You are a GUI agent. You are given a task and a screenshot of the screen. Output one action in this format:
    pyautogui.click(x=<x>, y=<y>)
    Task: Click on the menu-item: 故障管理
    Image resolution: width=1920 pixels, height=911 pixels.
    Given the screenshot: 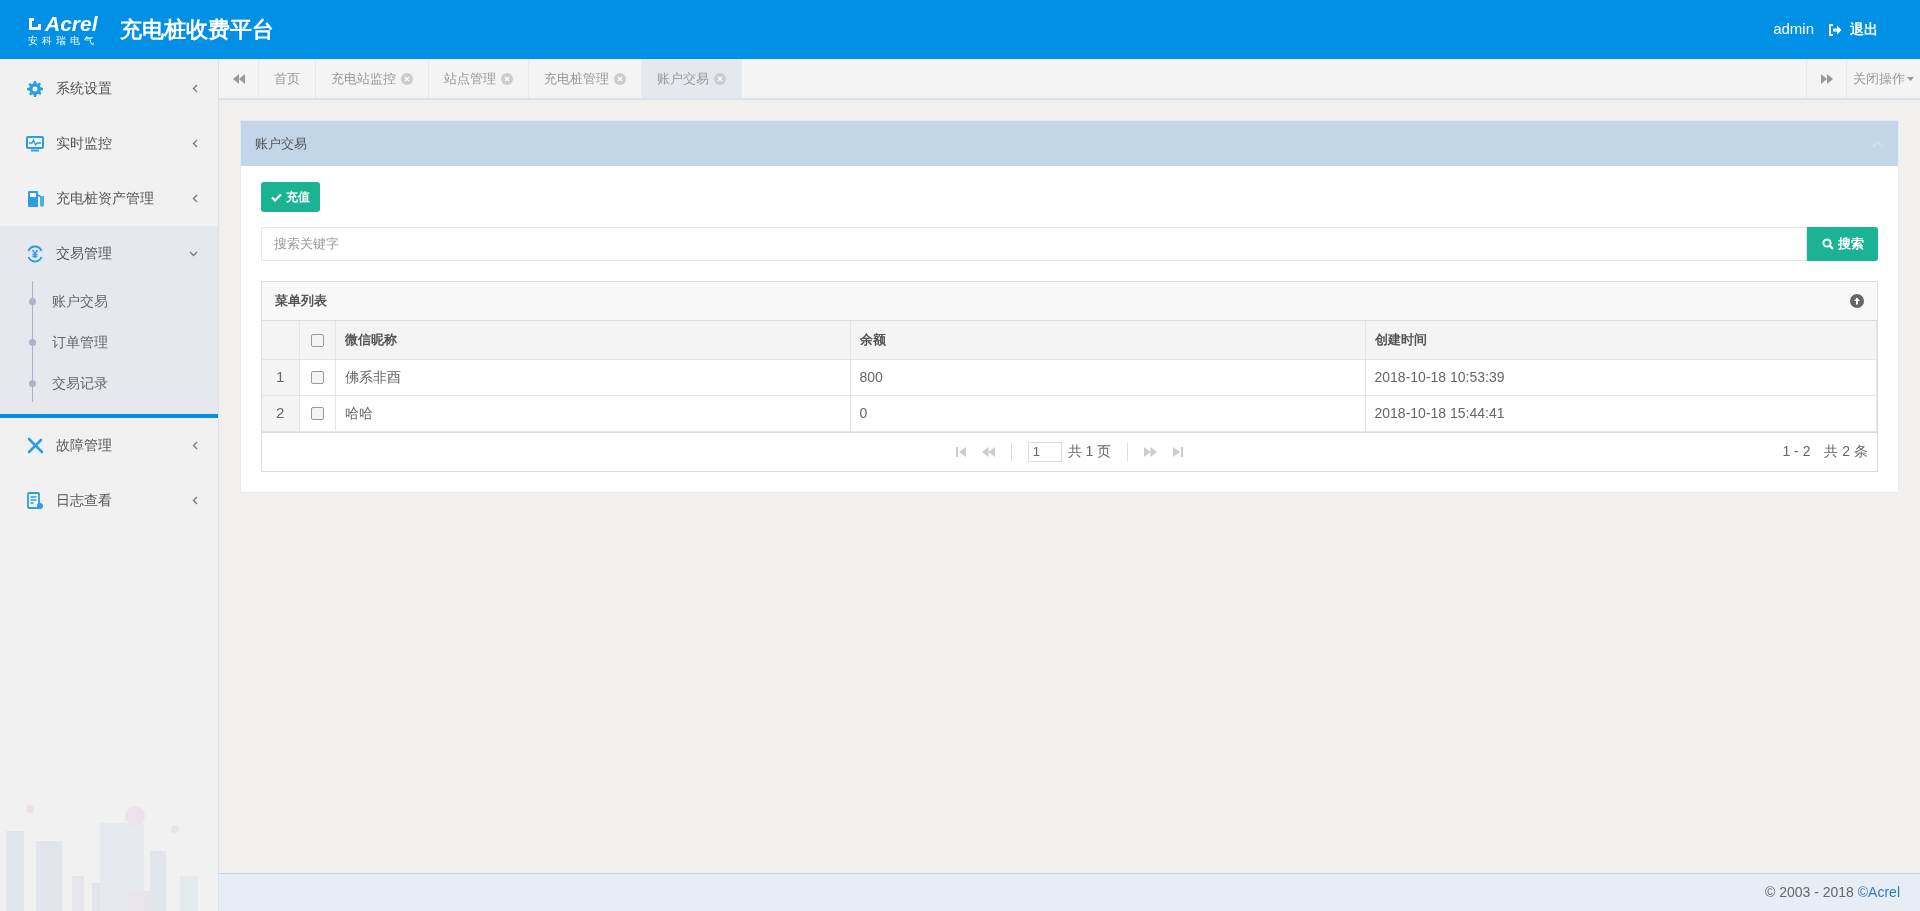 What is the action you would take?
    pyautogui.click(x=109, y=445)
    